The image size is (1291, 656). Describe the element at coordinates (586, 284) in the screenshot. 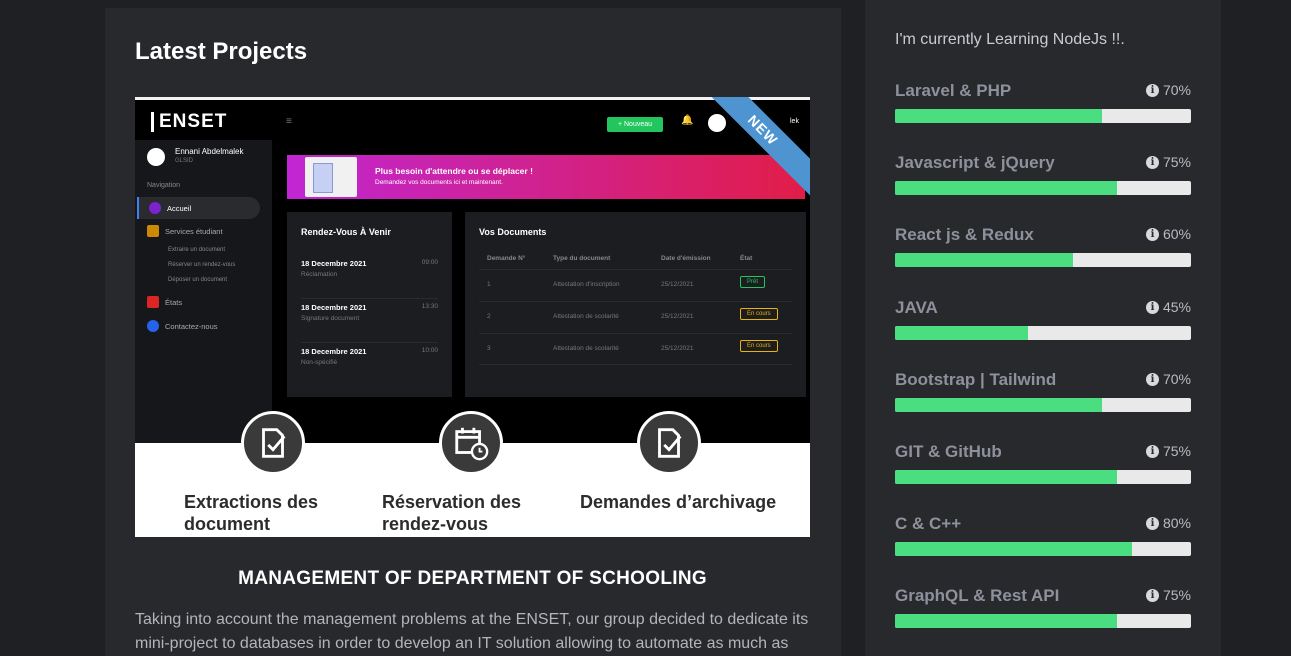

I see `doc-type: Attestation d'inscription` at that location.